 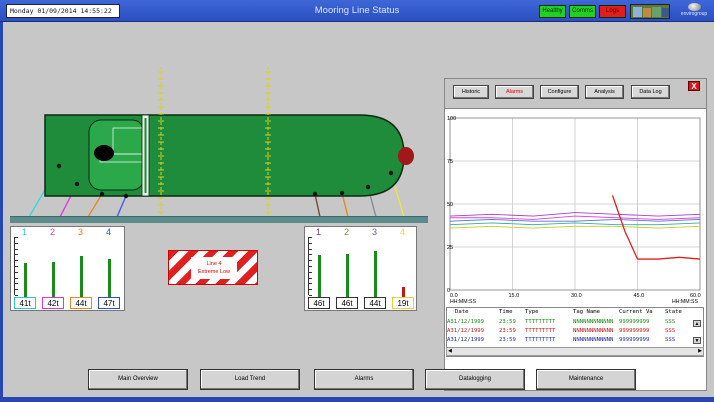 I want to click on y-tick-label: 75, so click(x=450, y=162).